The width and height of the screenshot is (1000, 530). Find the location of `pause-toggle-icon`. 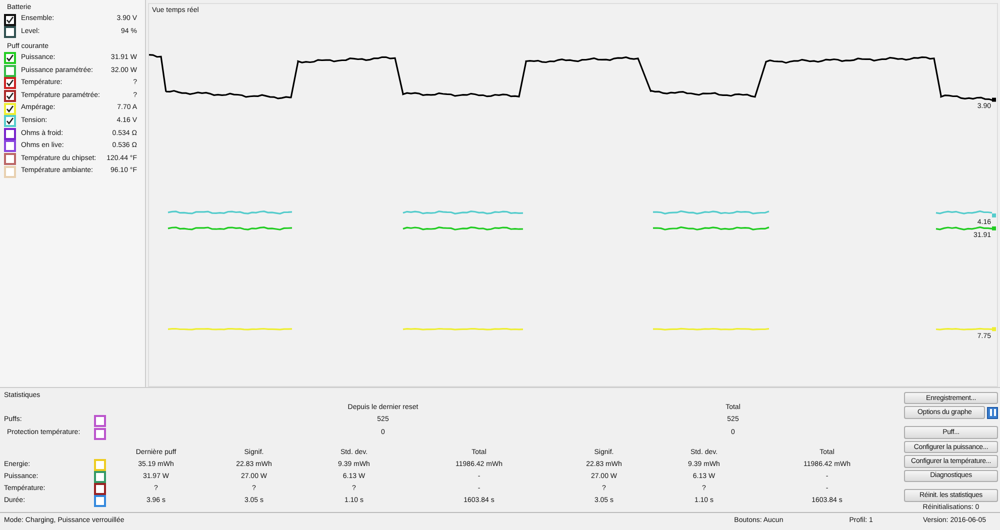

pause-toggle-icon is located at coordinates (992, 412).